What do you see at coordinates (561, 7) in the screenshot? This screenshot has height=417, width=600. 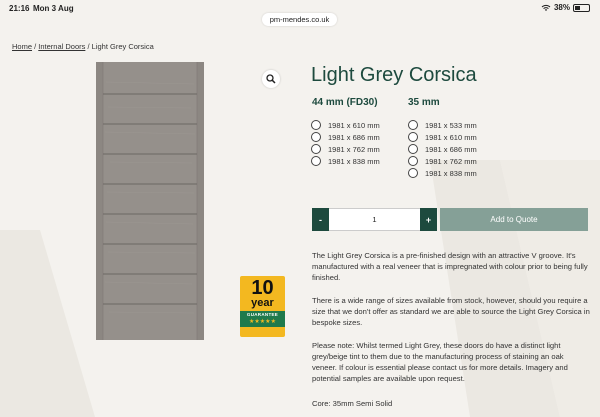 I see `battery-percent: 38%` at bounding box center [561, 7].